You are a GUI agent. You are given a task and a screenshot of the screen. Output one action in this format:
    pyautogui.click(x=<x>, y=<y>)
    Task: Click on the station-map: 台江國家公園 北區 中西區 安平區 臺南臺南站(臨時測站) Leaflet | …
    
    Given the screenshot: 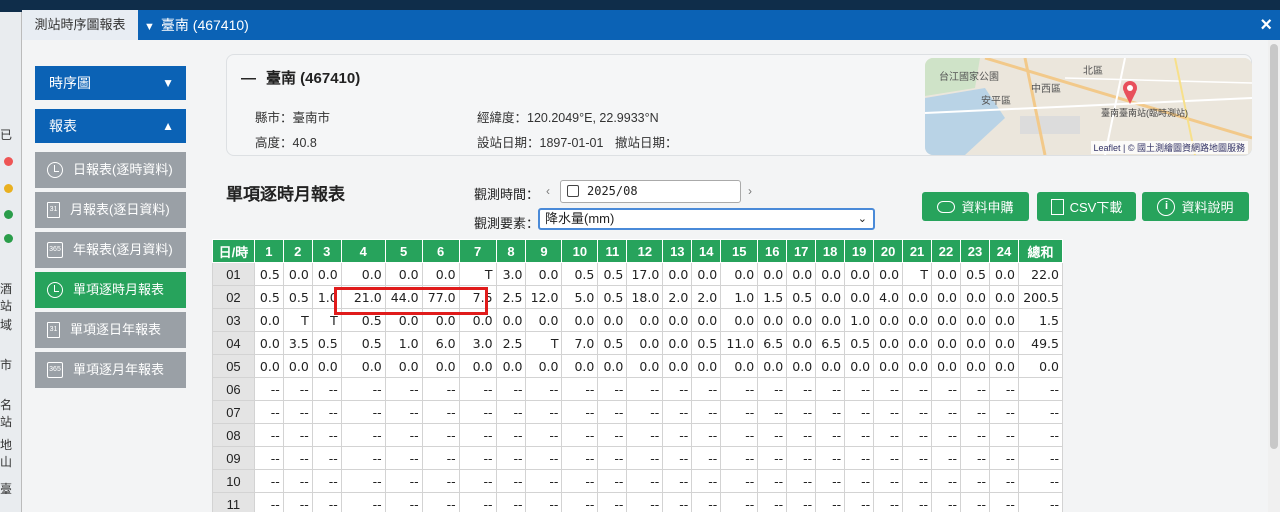 What is the action you would take?
    pyautogui.click(x=1088, y=106)
    